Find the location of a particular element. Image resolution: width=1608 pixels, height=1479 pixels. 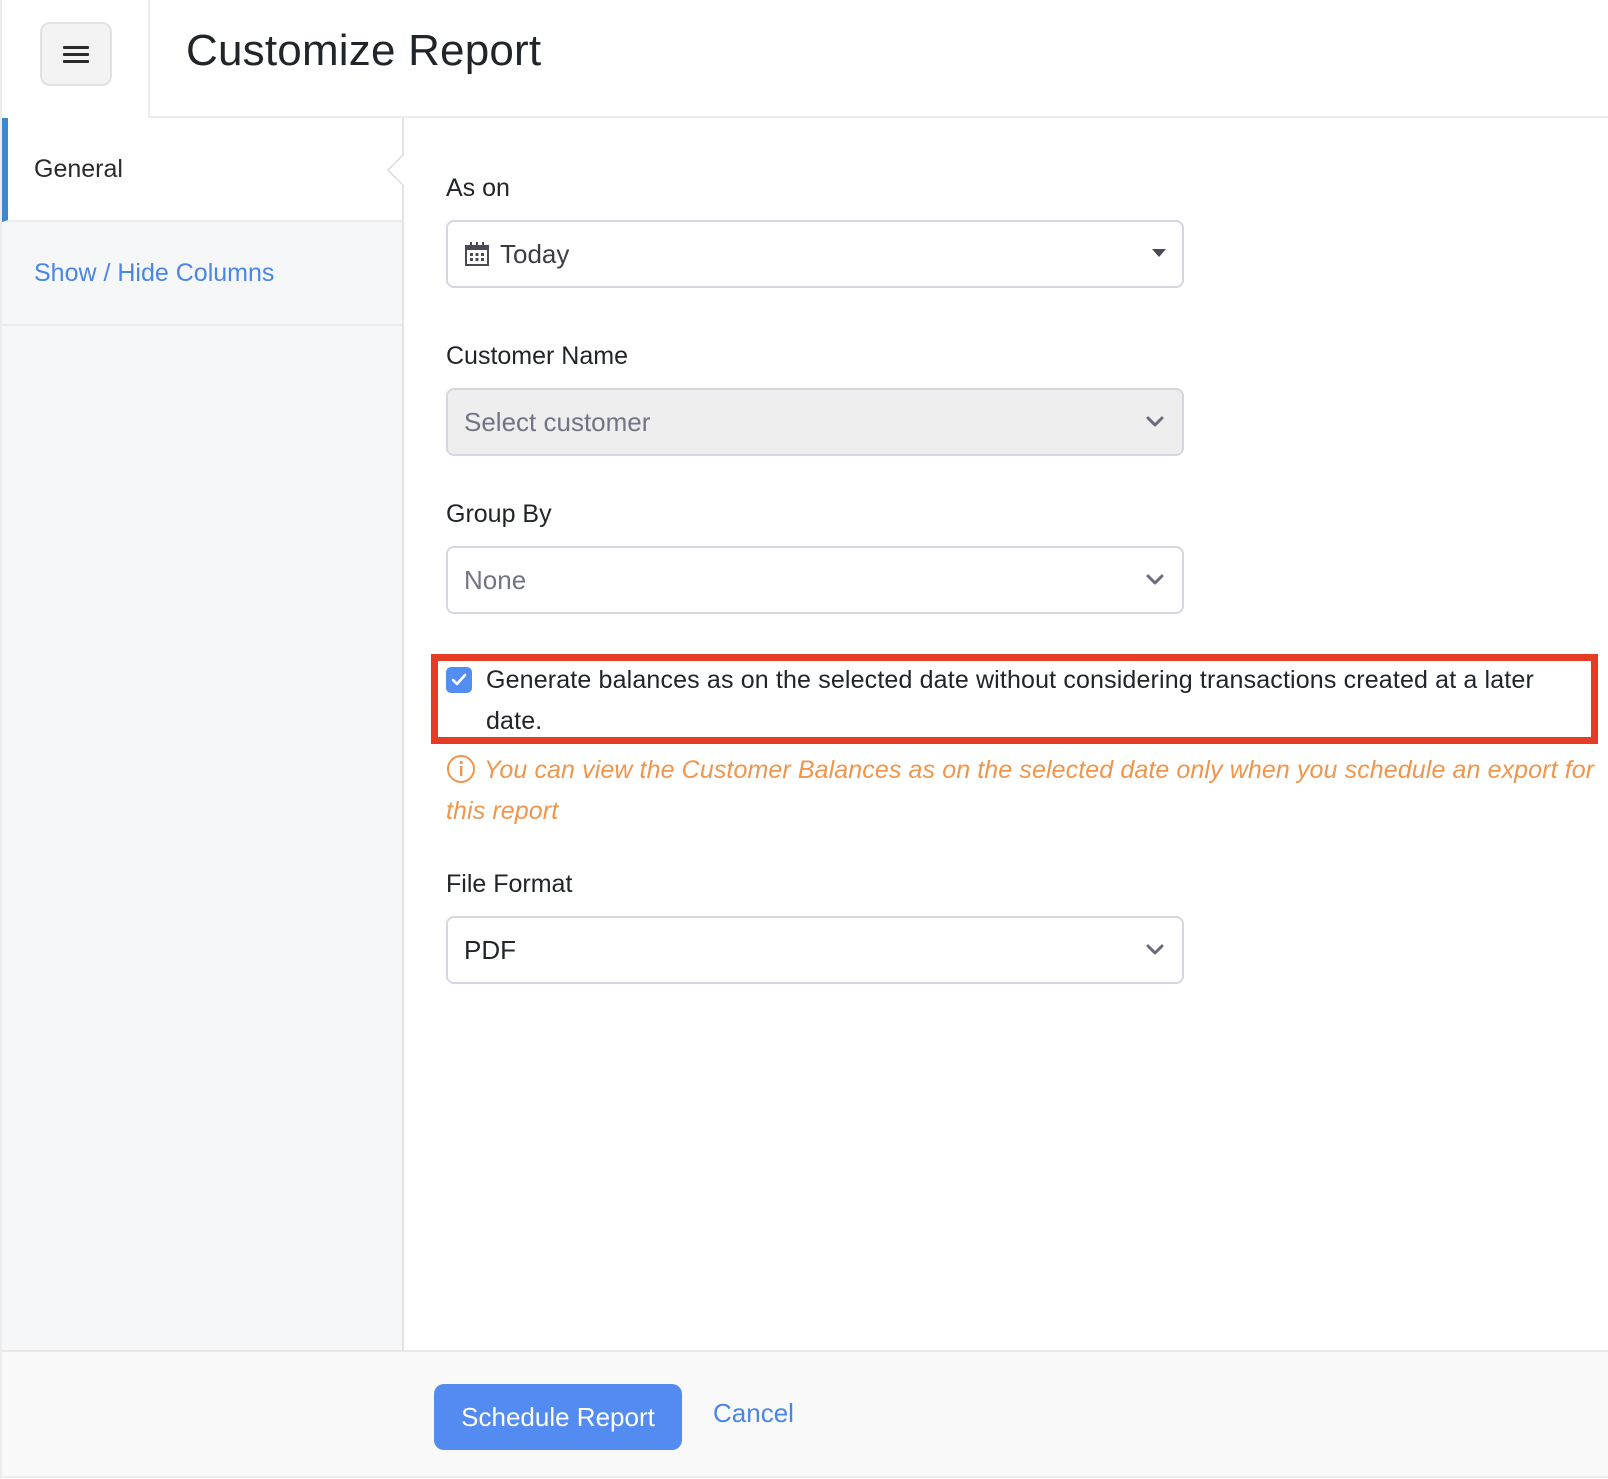

footer-actions: Schedule Report Cancel is located at coordinates (805, 1414).